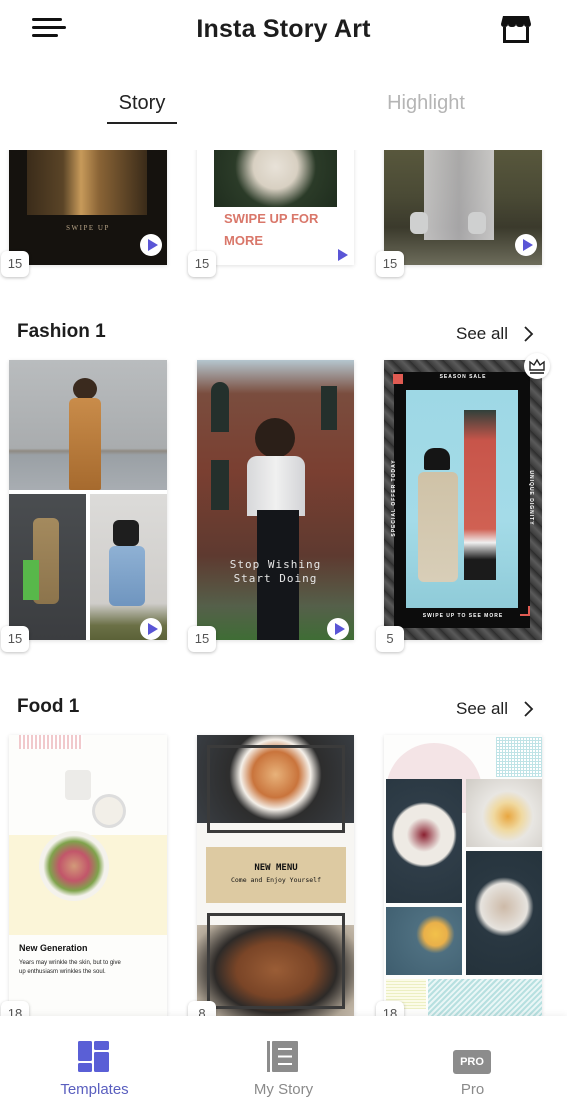 The image size is (567, 1120). I want to click on bottom-navigation: Templates My Story Pro PRO, so click(283, 1068).